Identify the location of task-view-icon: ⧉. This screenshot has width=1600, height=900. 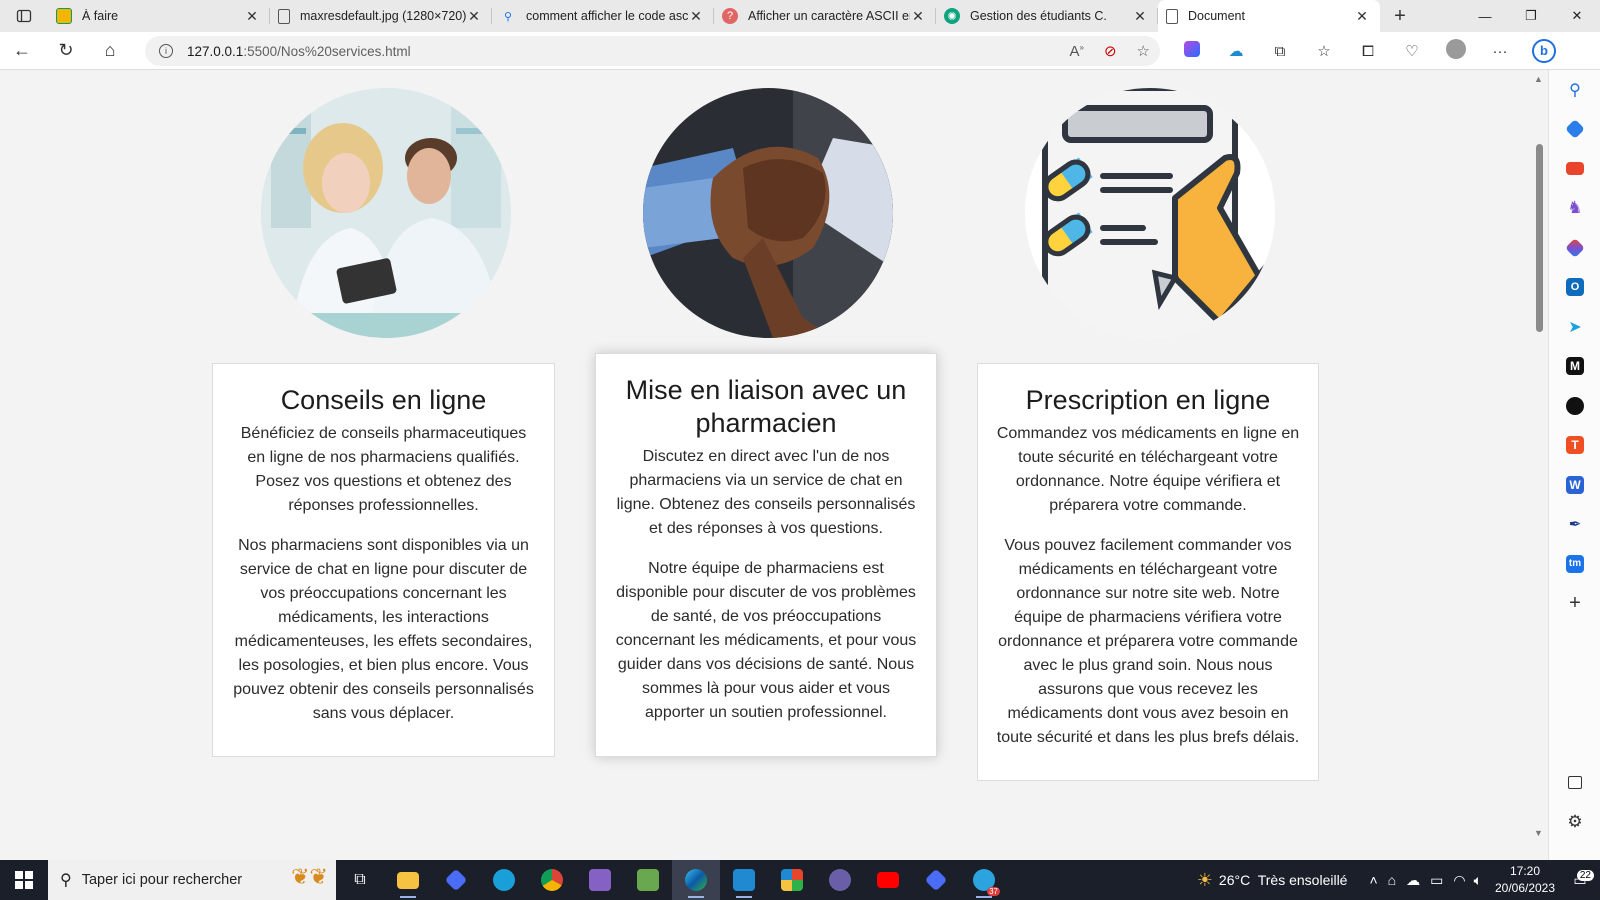
(360, 879).